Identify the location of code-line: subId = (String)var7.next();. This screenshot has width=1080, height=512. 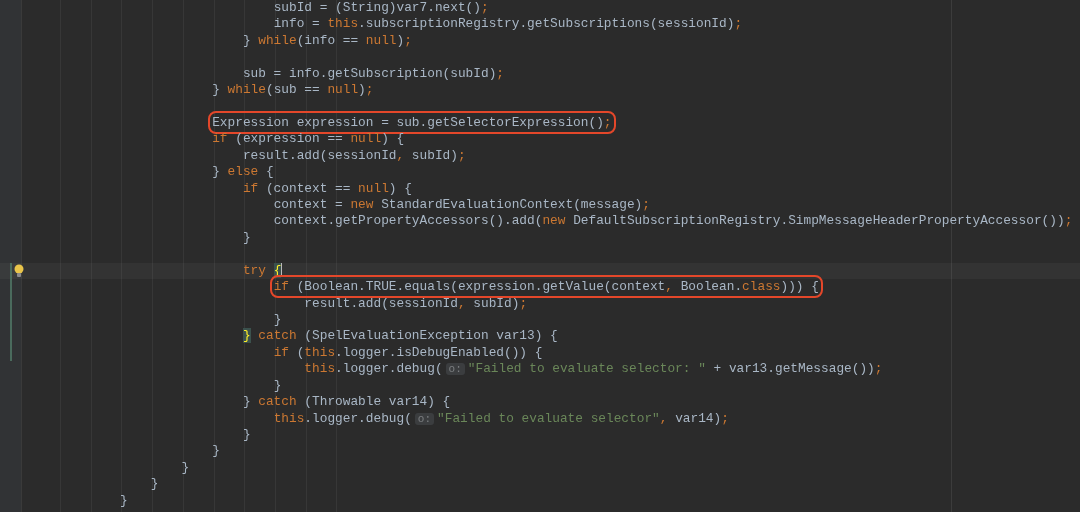
(380, 7).